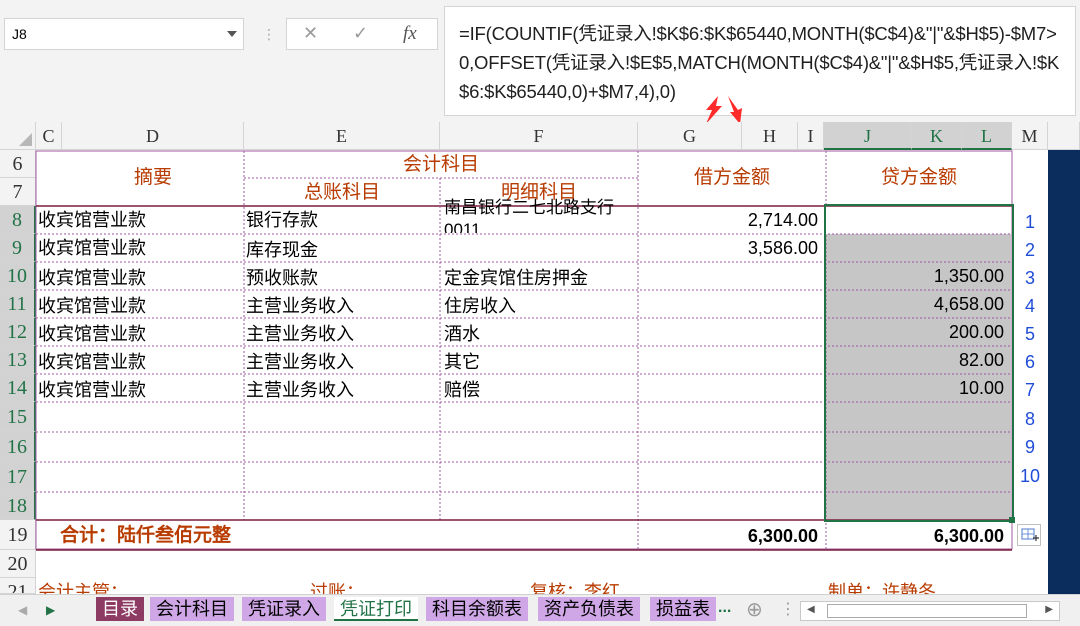 Image resolution: width=1080 pixels, height=626 pixels. Describe the element at coordinates (683, 609) in the screenshot. I see `tab-income-statement: 损益表` at that location.